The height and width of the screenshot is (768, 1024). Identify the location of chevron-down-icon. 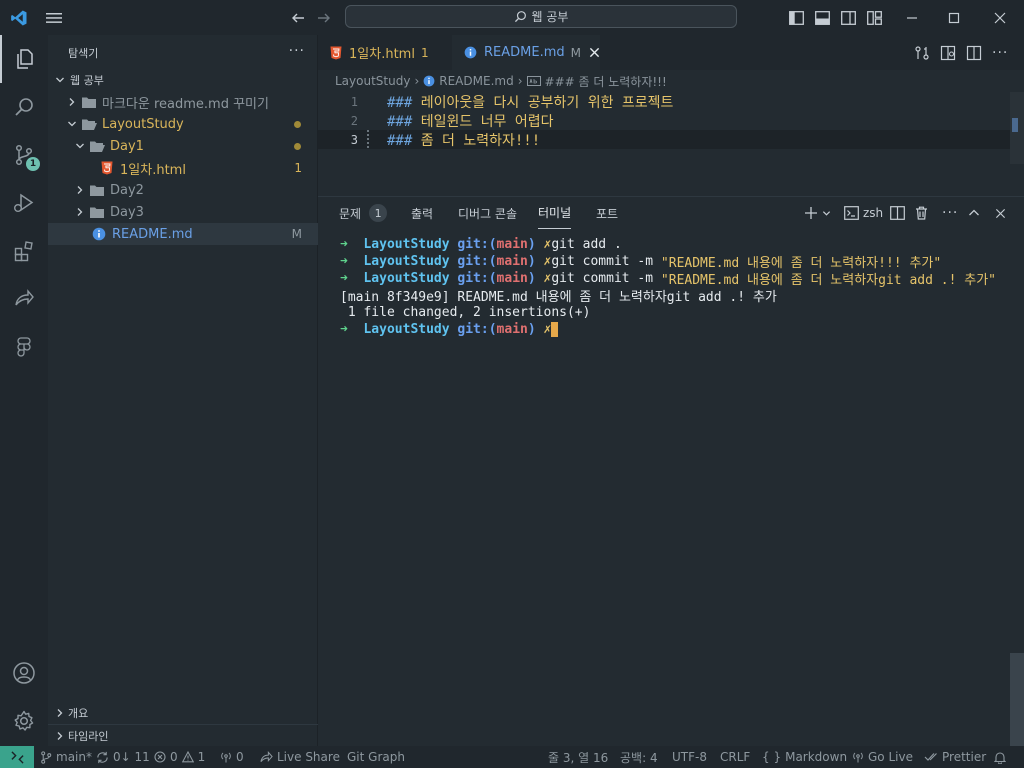
(80, 146).